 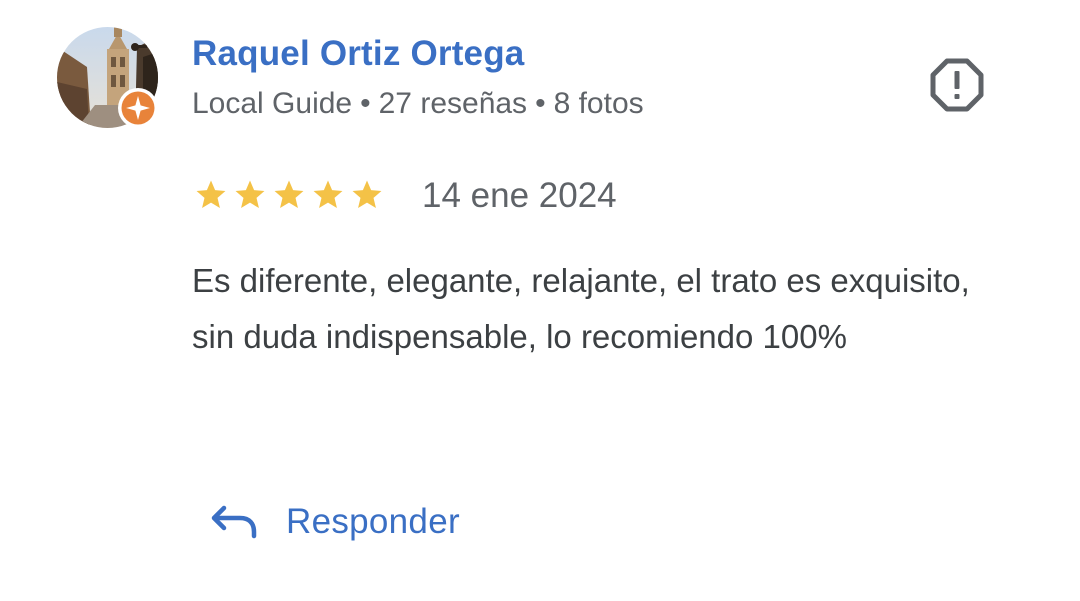 I want to click on star-rating, so click(x=289, y=196).